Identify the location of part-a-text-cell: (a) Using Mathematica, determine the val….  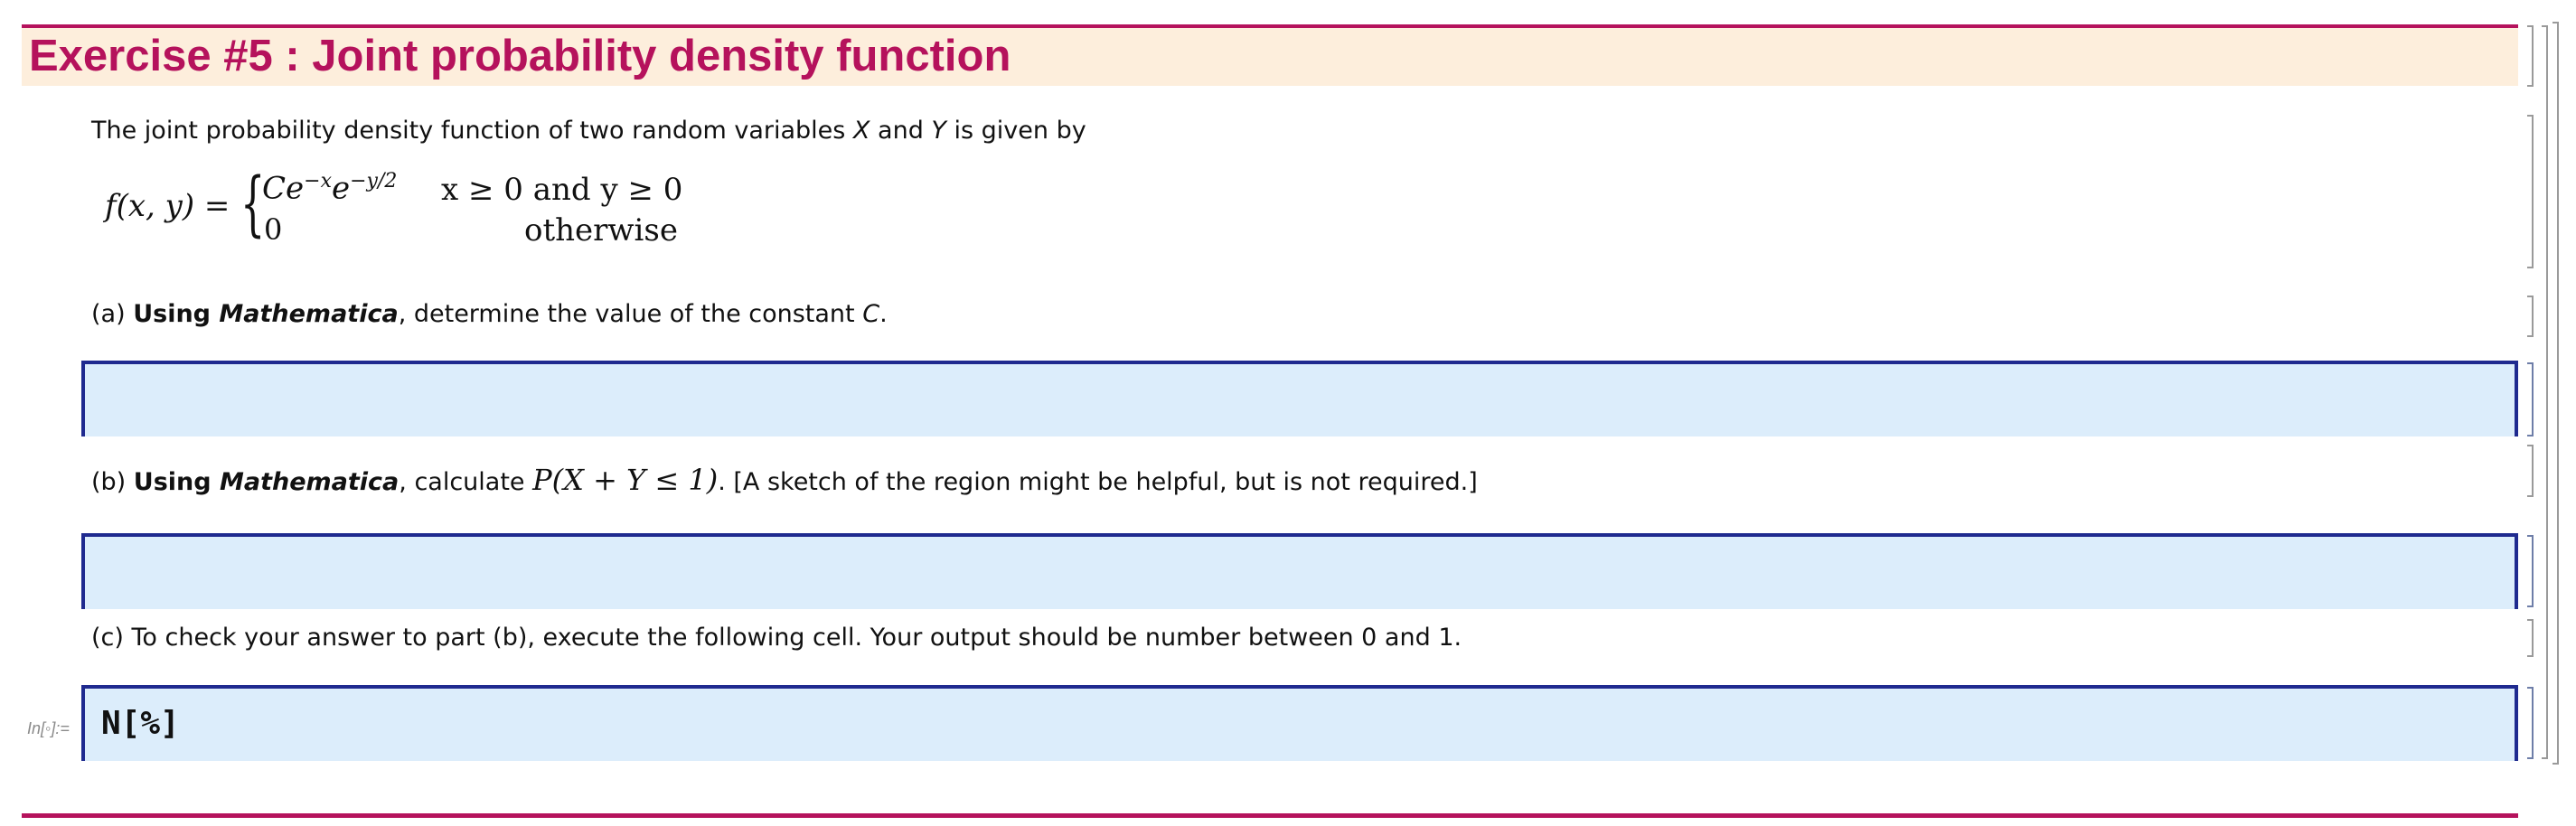
(489, 314).